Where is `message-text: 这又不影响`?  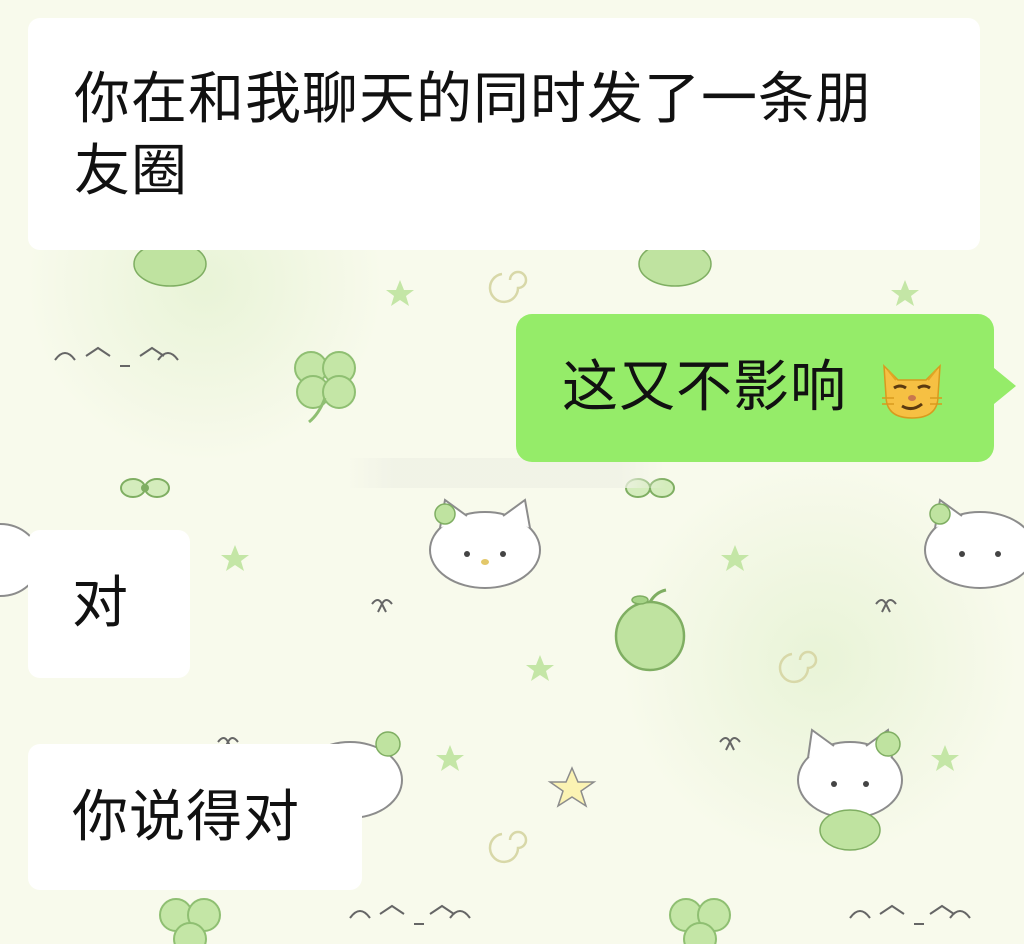 message-text: 这又不影响 is located at coordinates (704, 387).